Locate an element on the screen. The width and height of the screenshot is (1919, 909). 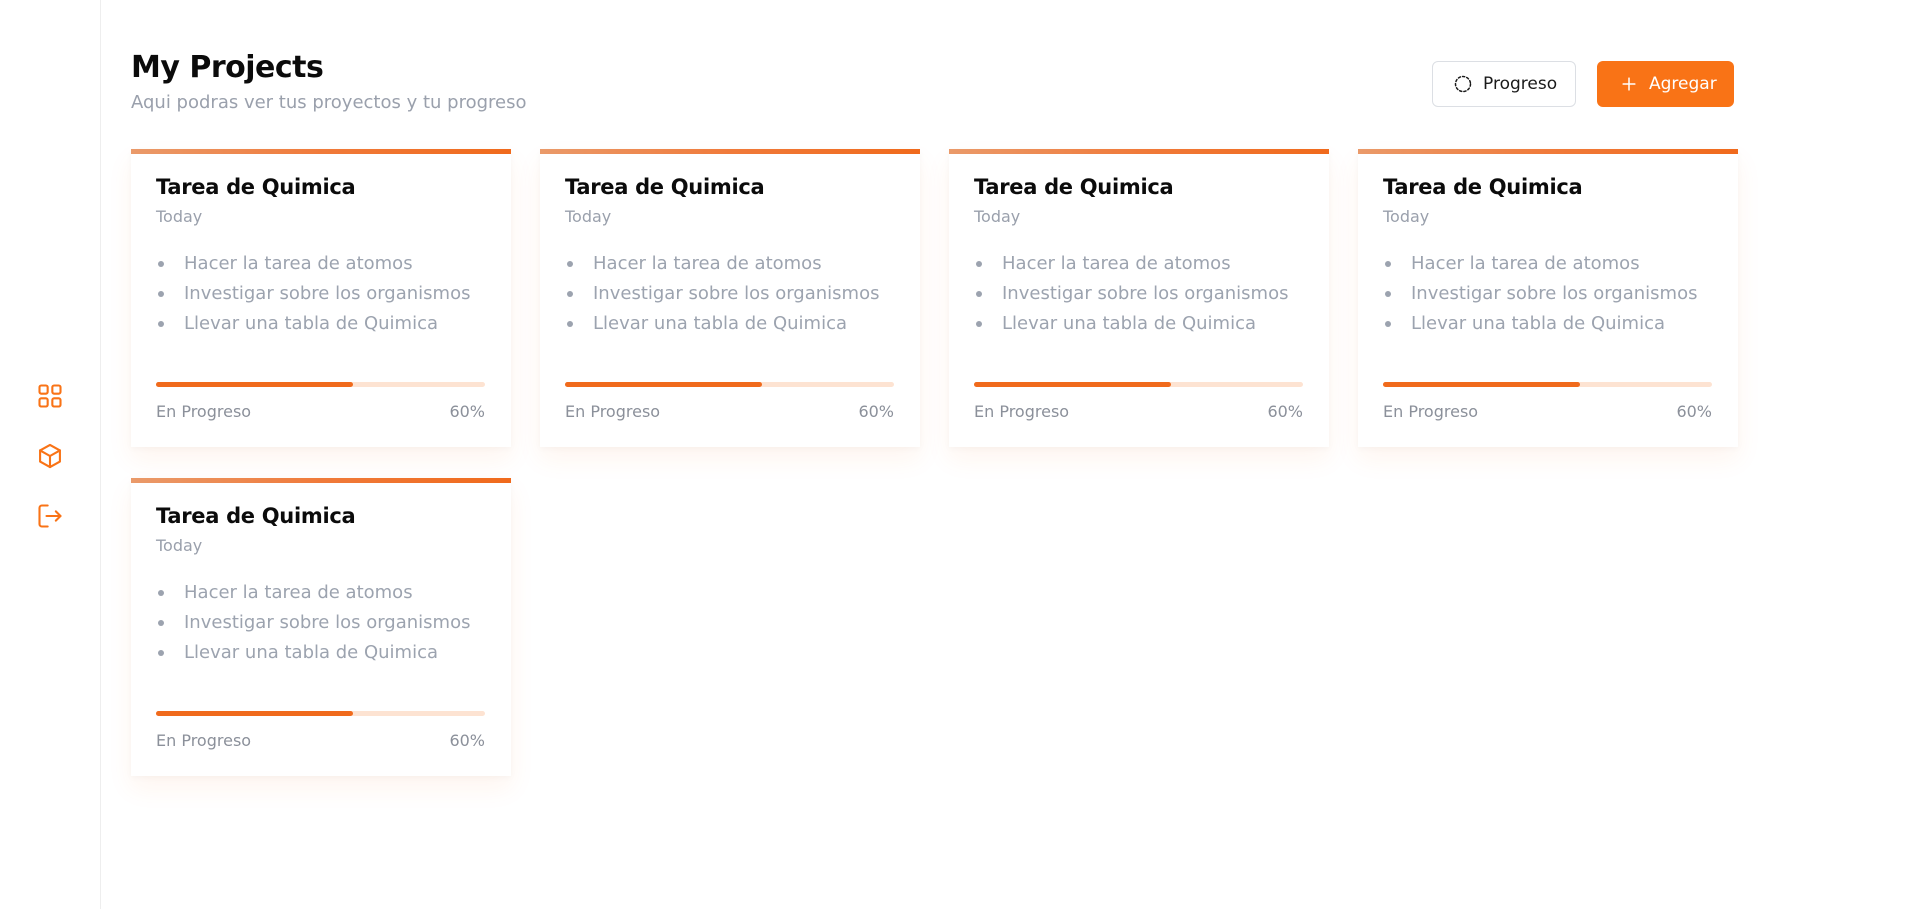
plus-icon is located at coordinates (1629, 84).